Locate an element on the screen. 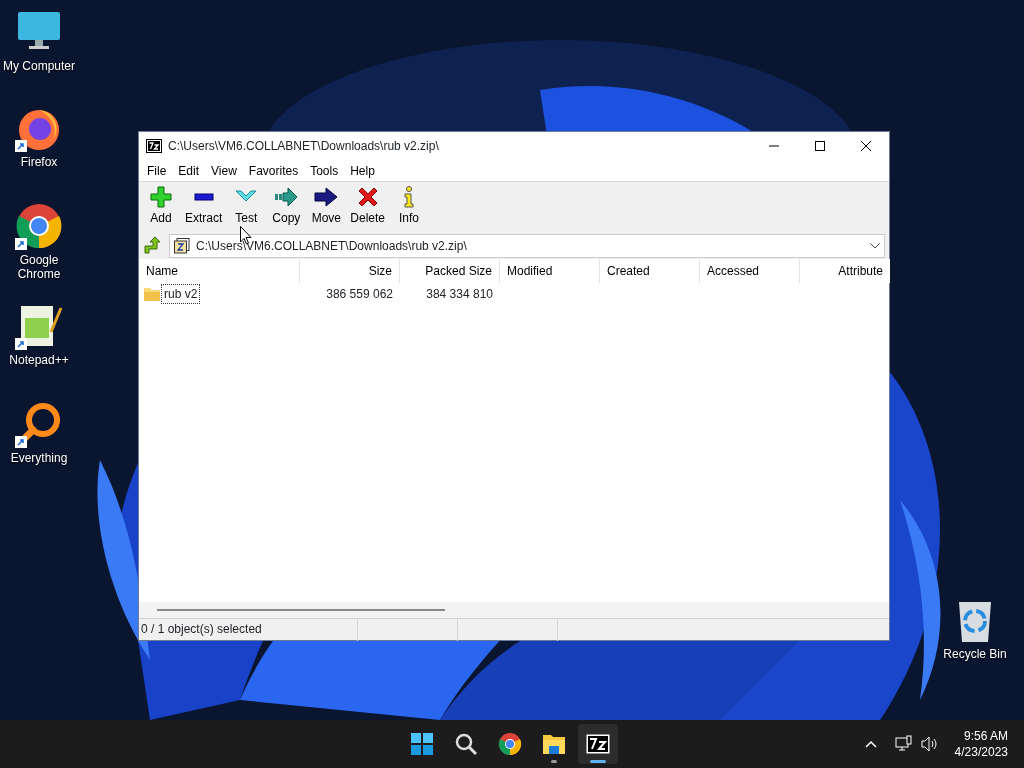 The width and height of the screenshot is (1024, 768). chrome-icon is located at coordinates (510, 744).